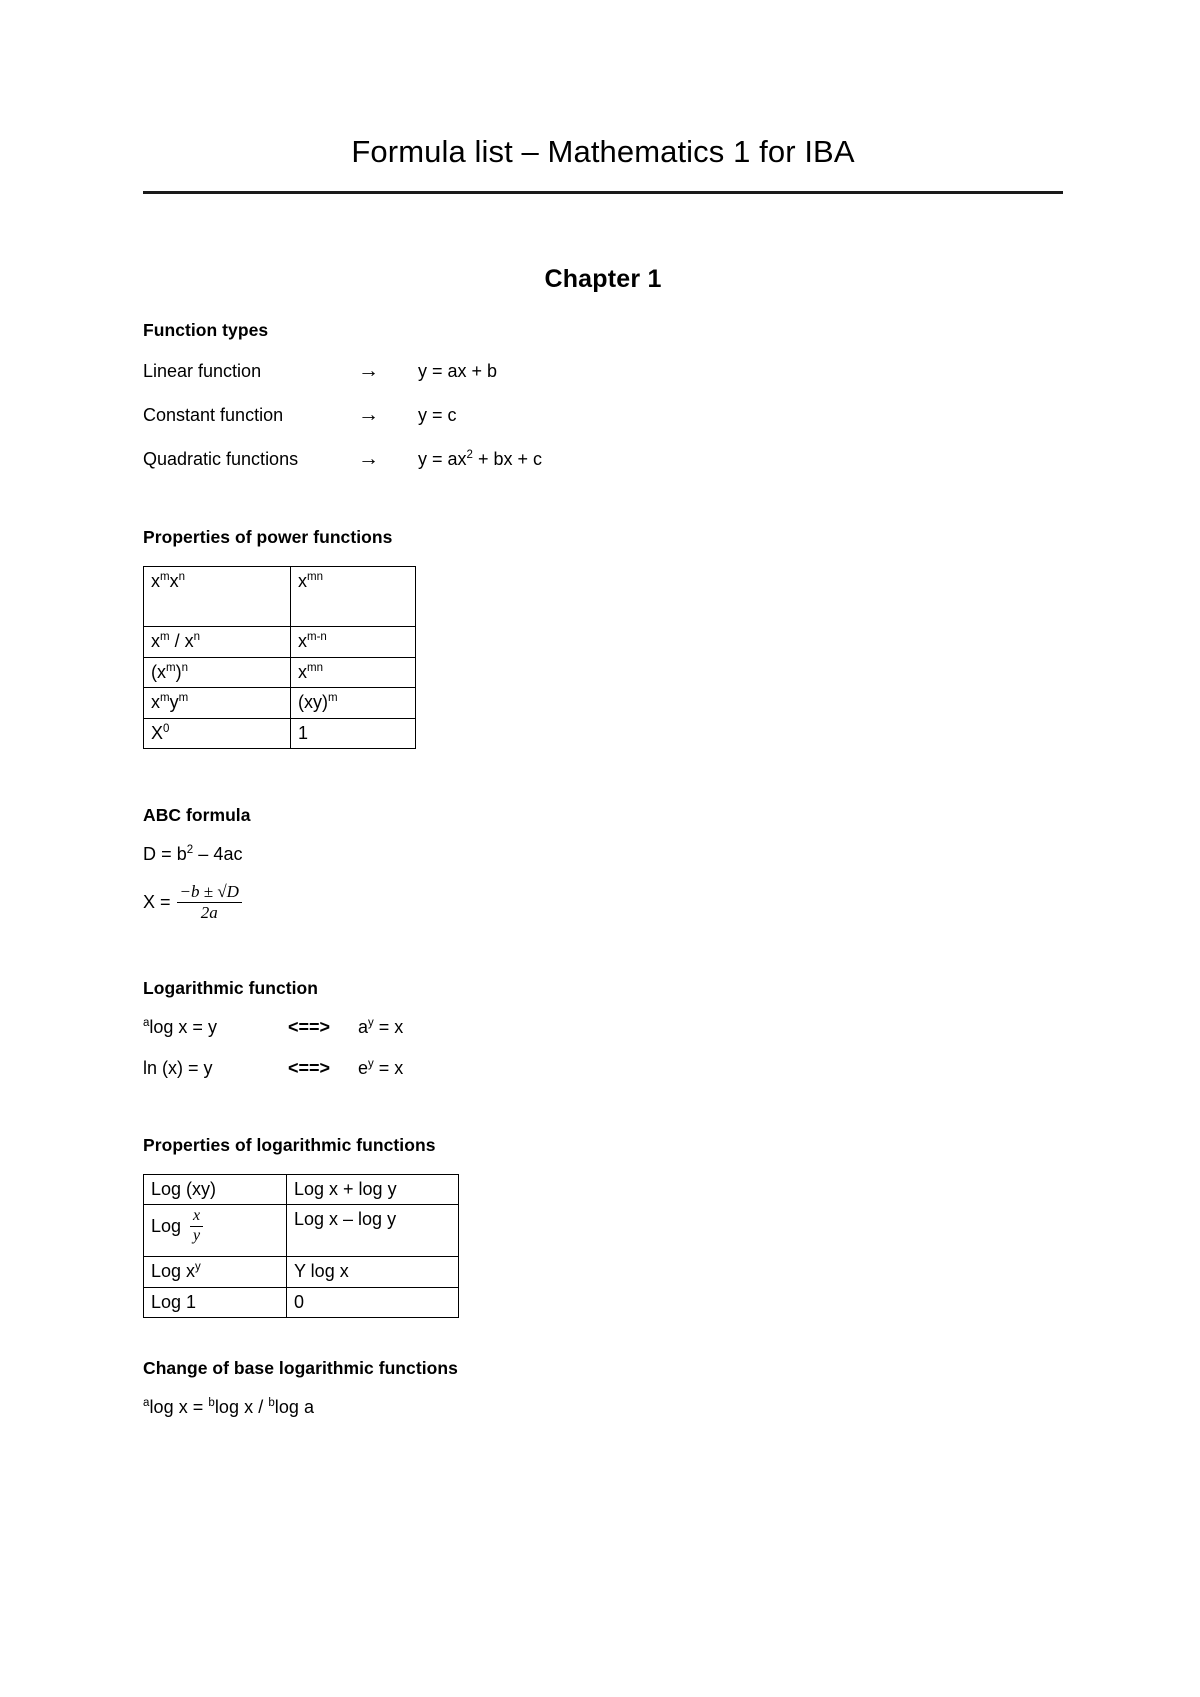 Image resolution: width=1200 pixels, height=1697 pixels. I want to click on table-cell-result: Log x + log y, so click(372, 1189).